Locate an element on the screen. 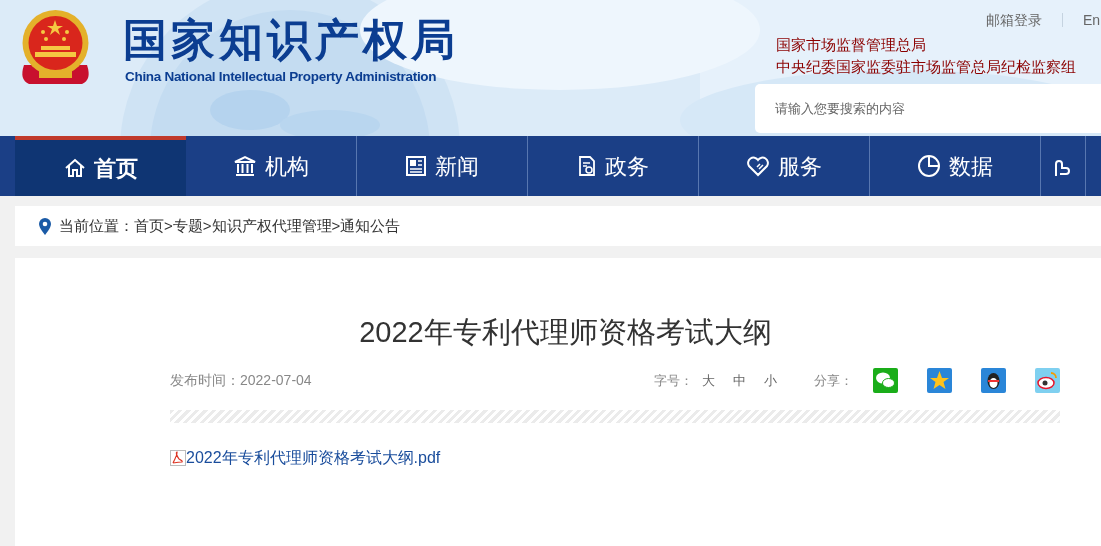  newspaper-icon is located at coordinates (416, 166).